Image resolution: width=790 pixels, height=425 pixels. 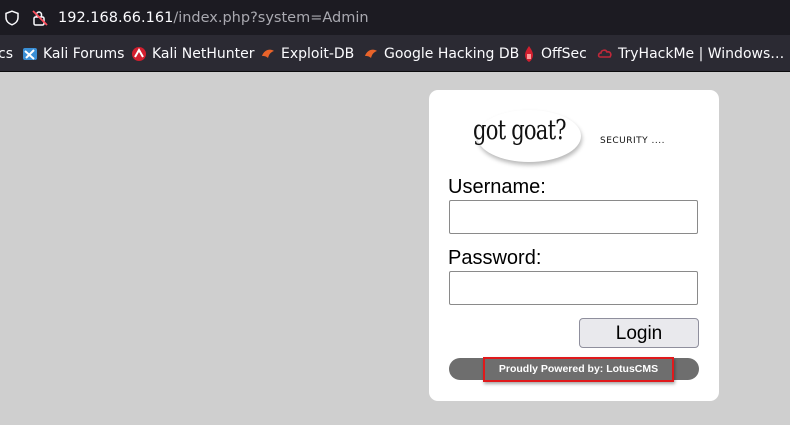 I want to click on insecure-lock-icon, so click(x=40, y=18).